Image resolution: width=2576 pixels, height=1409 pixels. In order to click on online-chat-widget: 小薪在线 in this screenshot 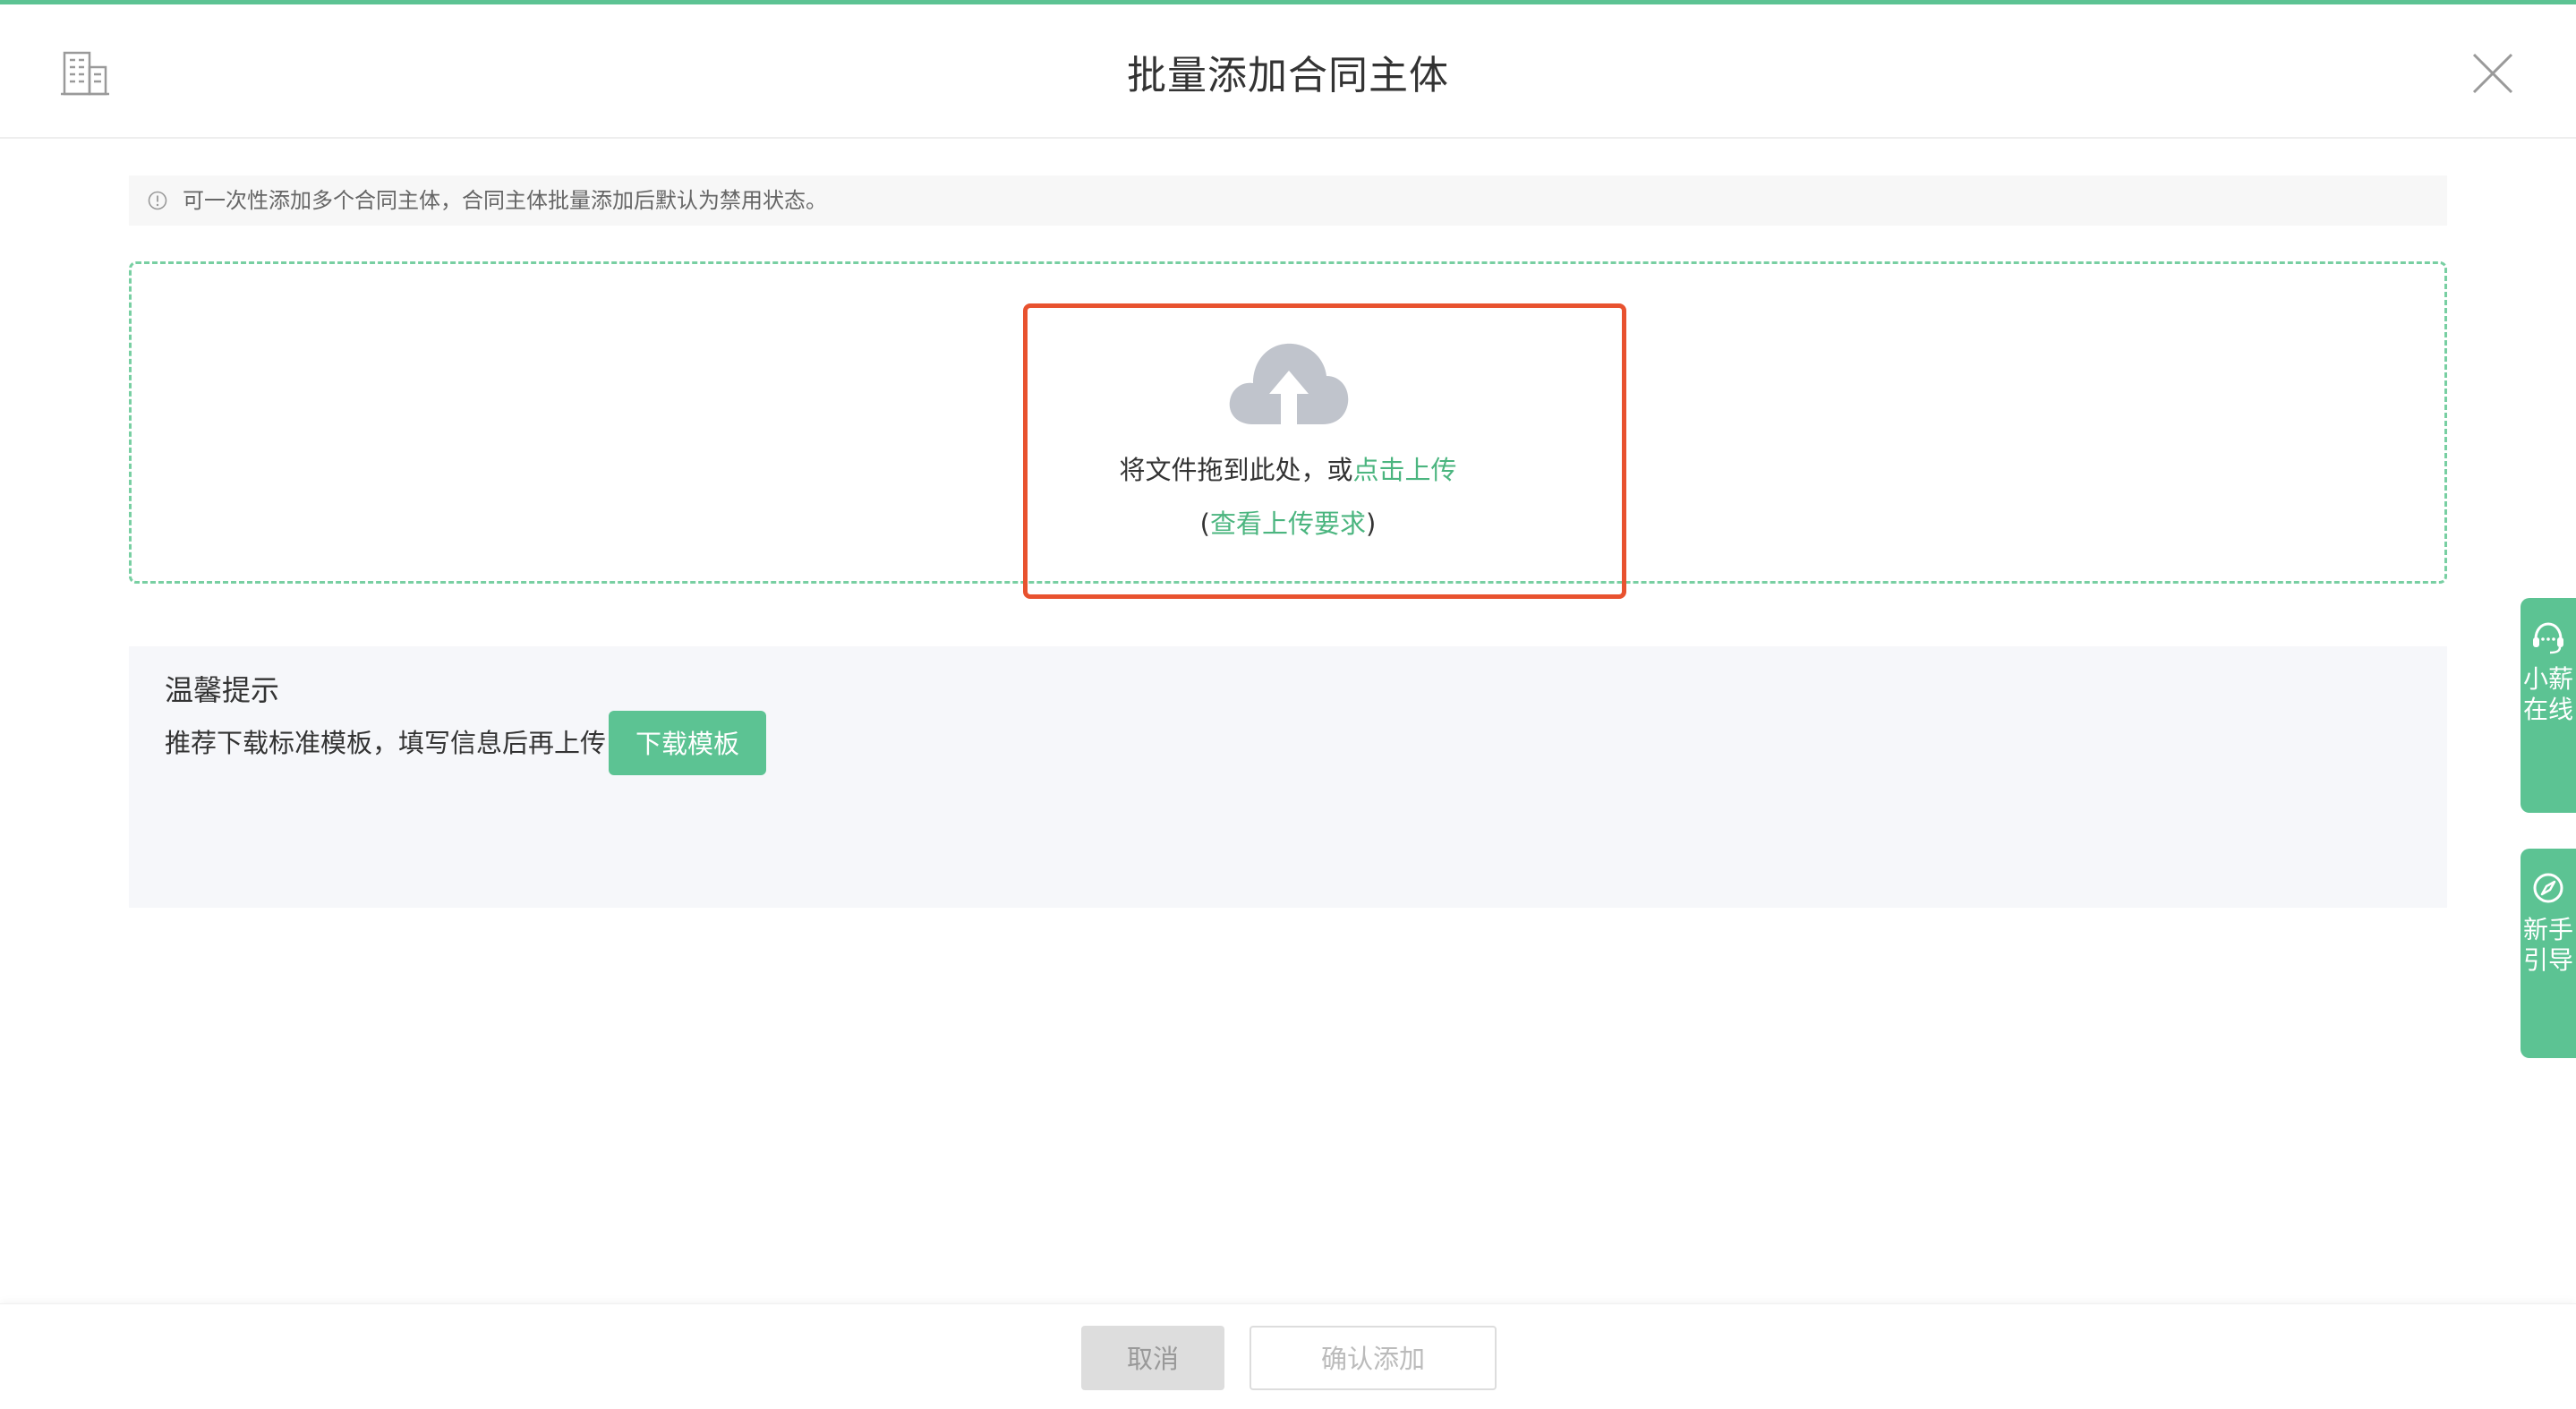, I will do `click(2548, 705)`.